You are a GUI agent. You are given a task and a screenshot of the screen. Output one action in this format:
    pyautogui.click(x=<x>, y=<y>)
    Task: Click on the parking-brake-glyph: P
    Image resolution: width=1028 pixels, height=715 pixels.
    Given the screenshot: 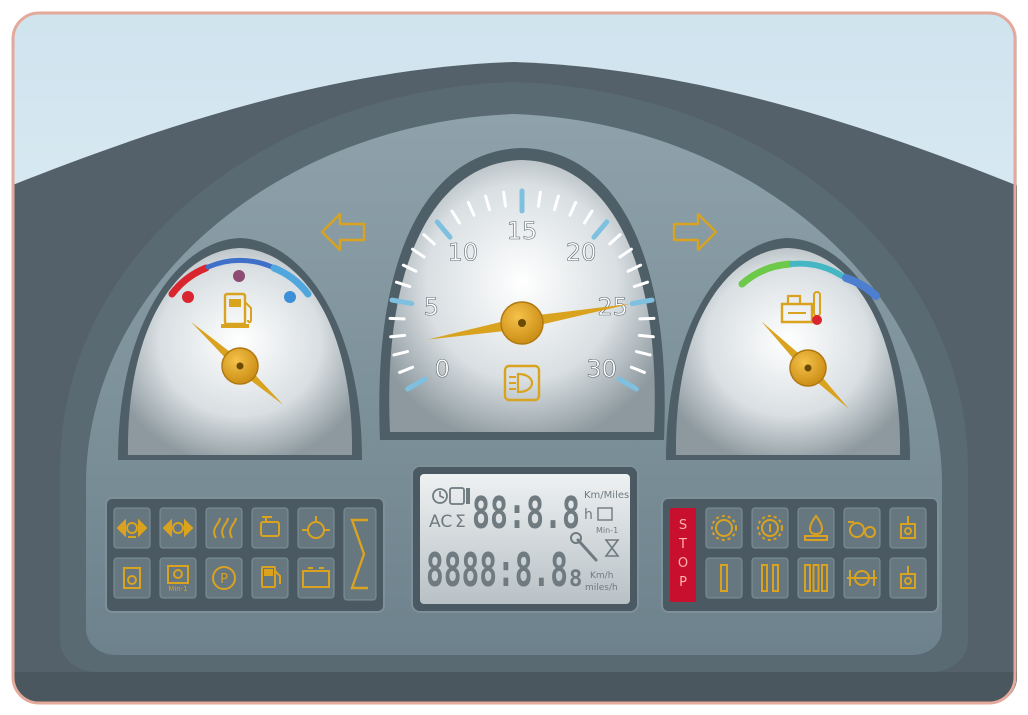 What is the action you would take?
    pyautogui.click(x=224, y=579)
    